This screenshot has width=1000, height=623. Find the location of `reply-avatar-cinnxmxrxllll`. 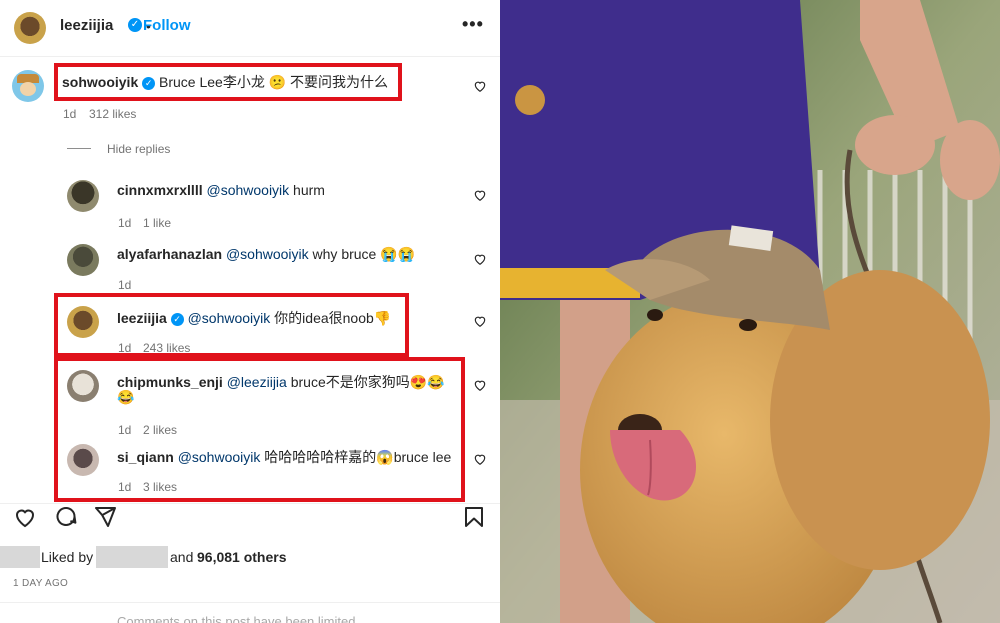

reply-avatar-cinnxmxrxllll is located at coordinates (83, 196).